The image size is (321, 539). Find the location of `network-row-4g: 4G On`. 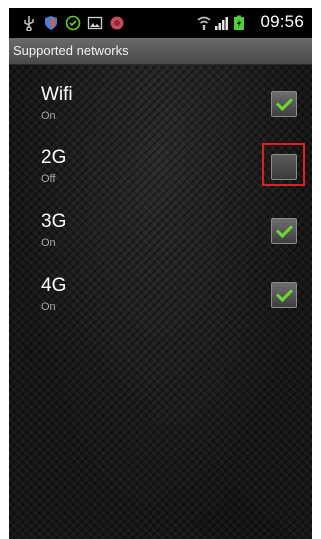

network-row-4g: 4G On is located at coordinates (160, 304).